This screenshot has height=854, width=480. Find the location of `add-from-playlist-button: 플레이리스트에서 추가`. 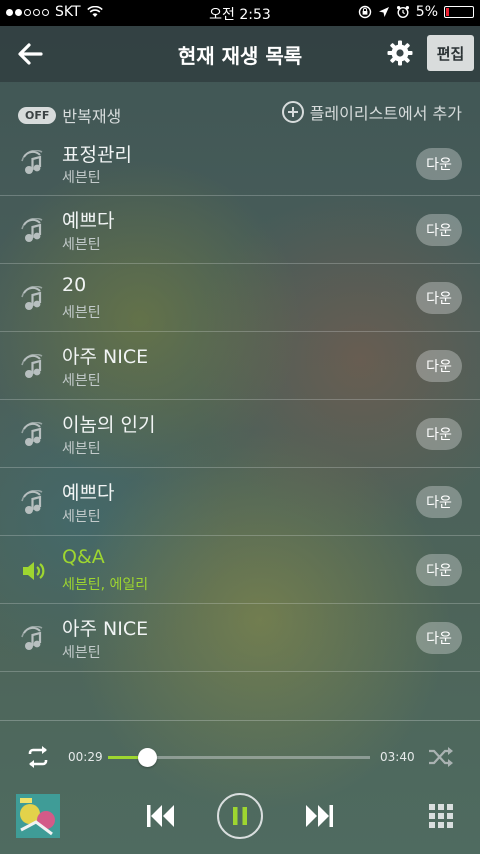

add-from-playlist-button: 플레이리스트에서 추가 is located at coordinates (371, 112).